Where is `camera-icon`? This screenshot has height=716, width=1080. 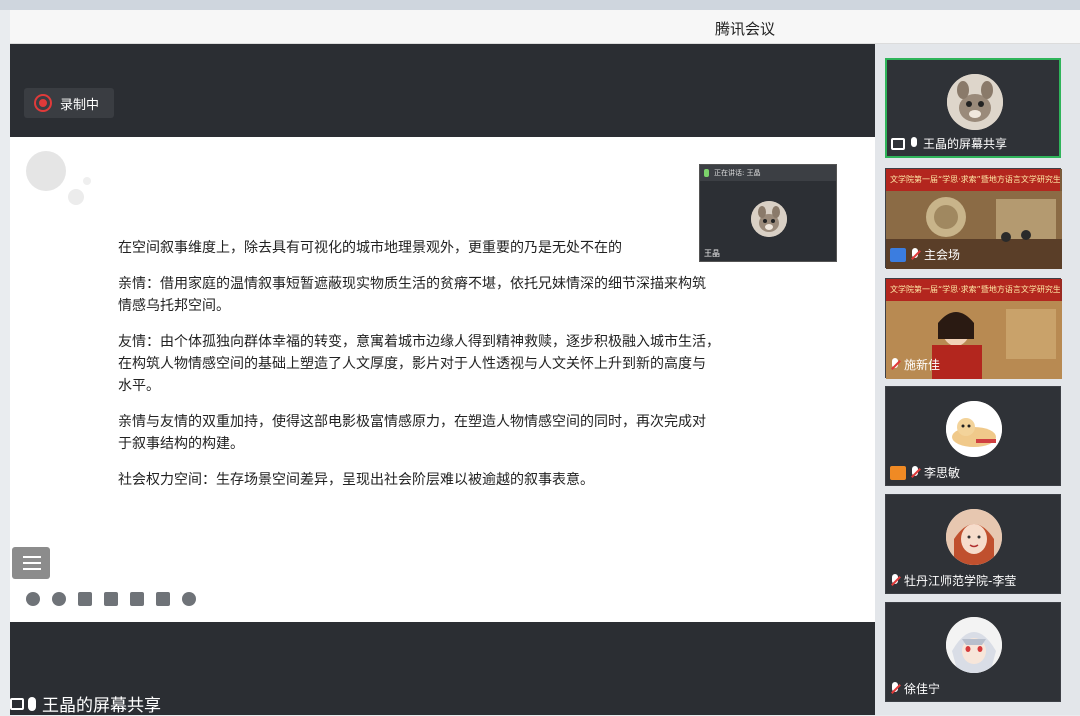
camera-icon is located at coordinates (137, 599).